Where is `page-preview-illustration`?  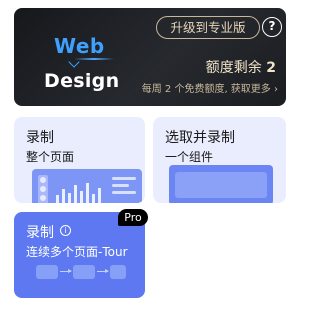
page-preview-illustration is located at coordinates (87, 186).